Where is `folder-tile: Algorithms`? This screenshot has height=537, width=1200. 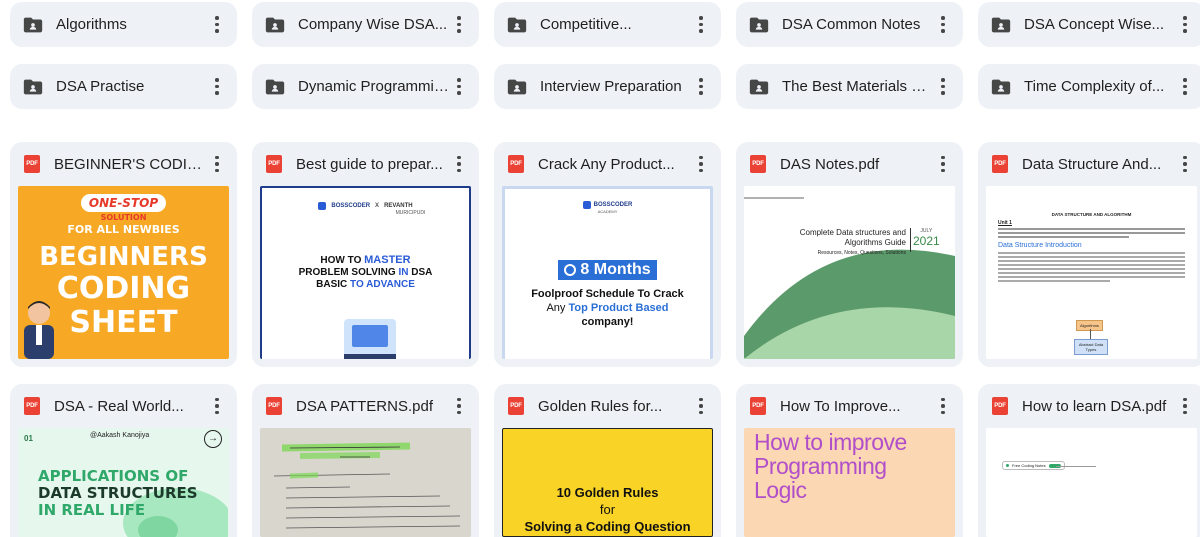 folder-tile: Algorithms is located at coordinates (123, 24).